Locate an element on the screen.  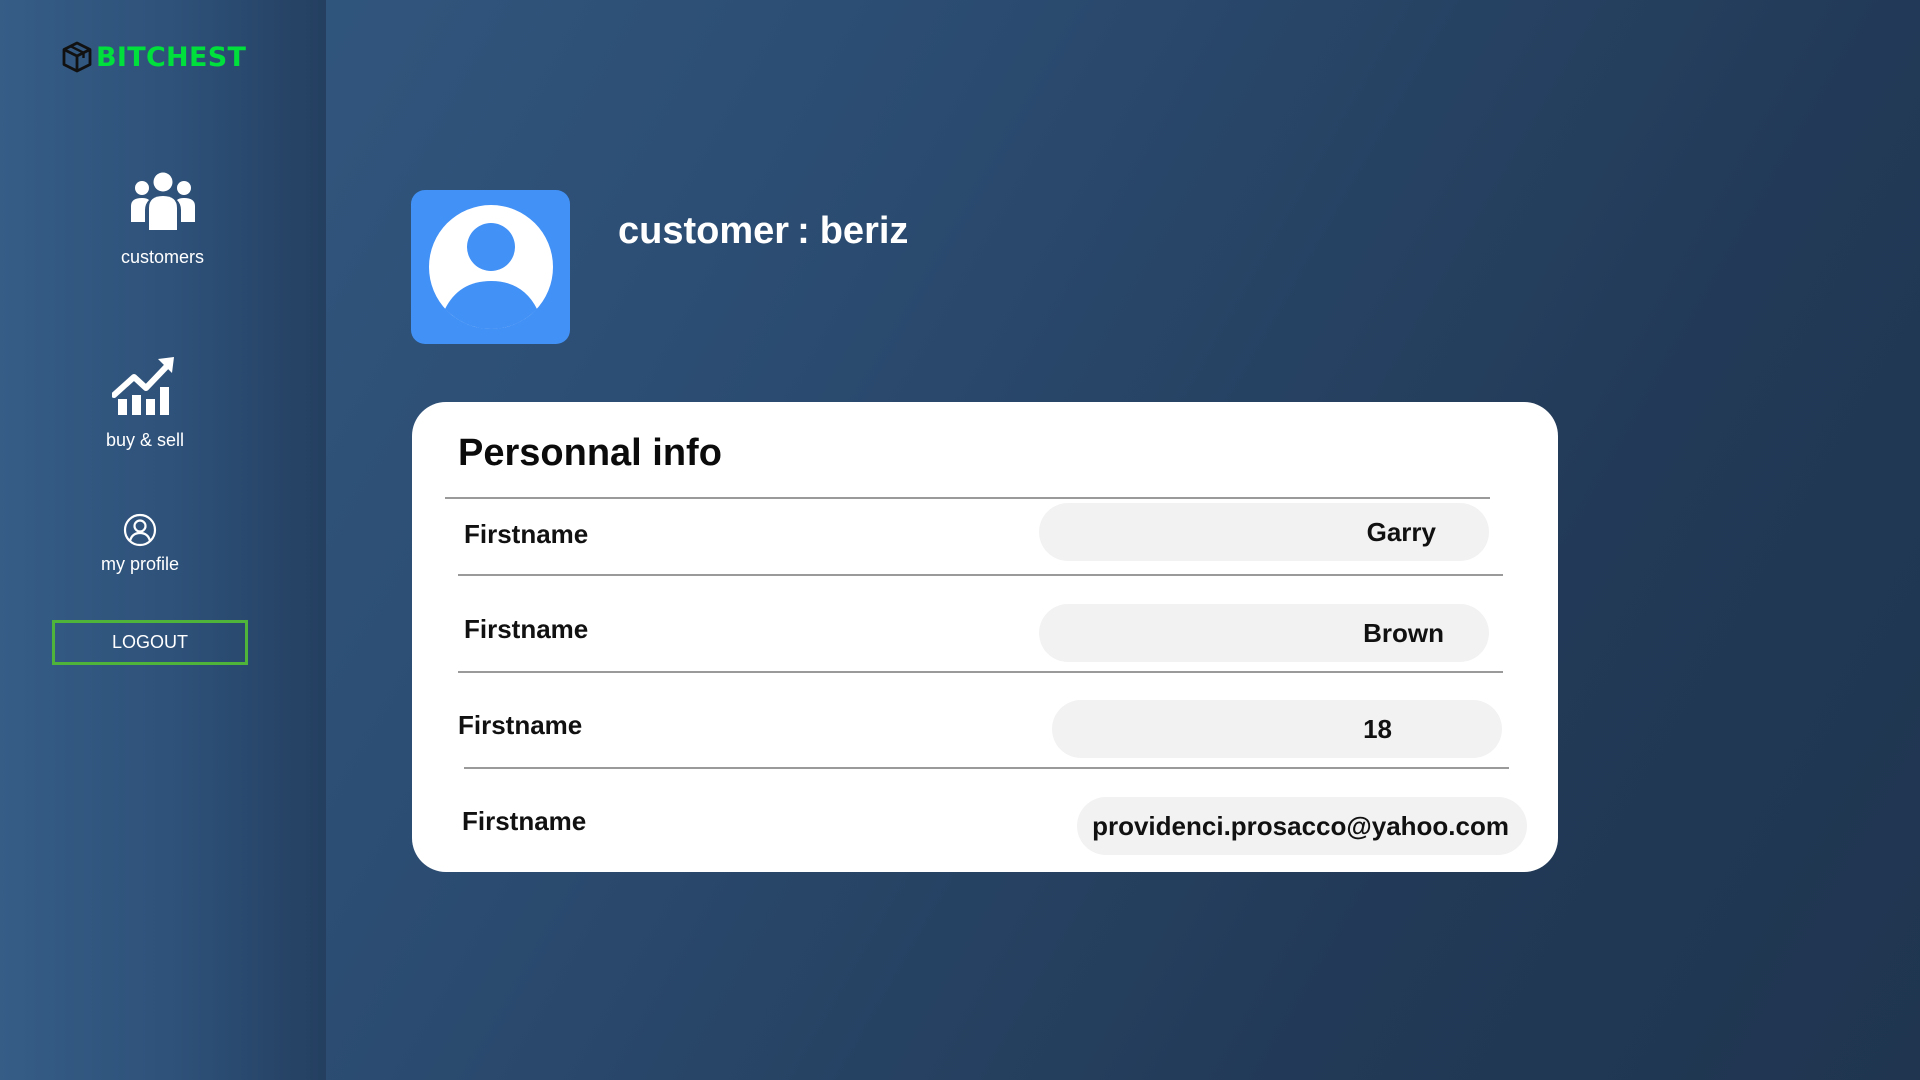
avatar is located at coordinates (490, 267).